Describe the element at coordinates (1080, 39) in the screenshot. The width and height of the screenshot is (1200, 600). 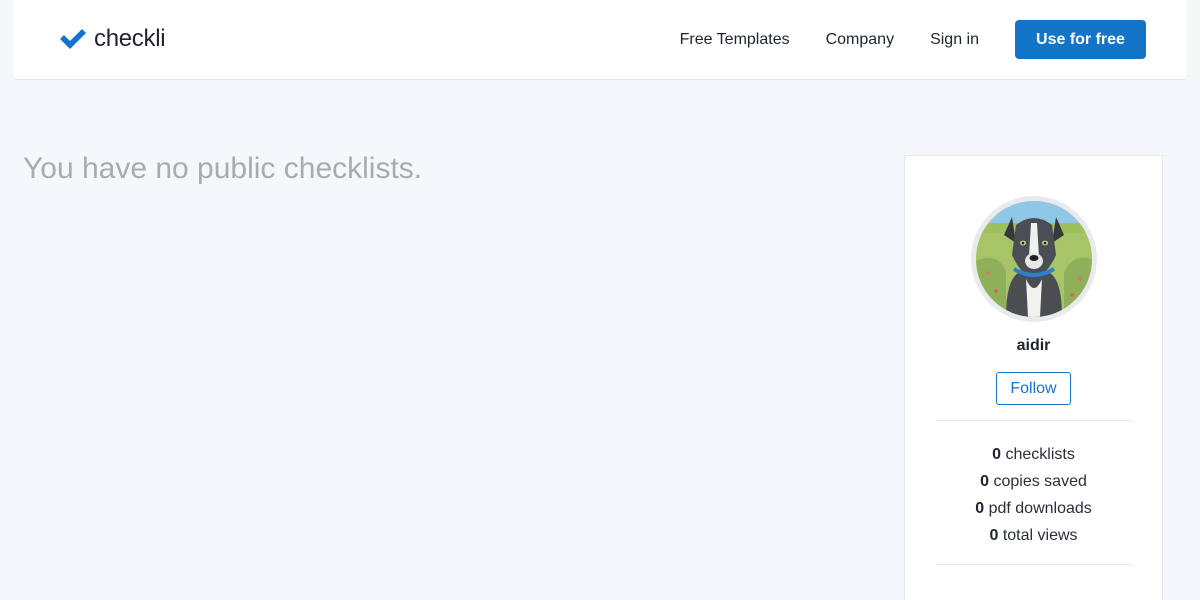
I see `use-for-free-button: Use for free` at that location.